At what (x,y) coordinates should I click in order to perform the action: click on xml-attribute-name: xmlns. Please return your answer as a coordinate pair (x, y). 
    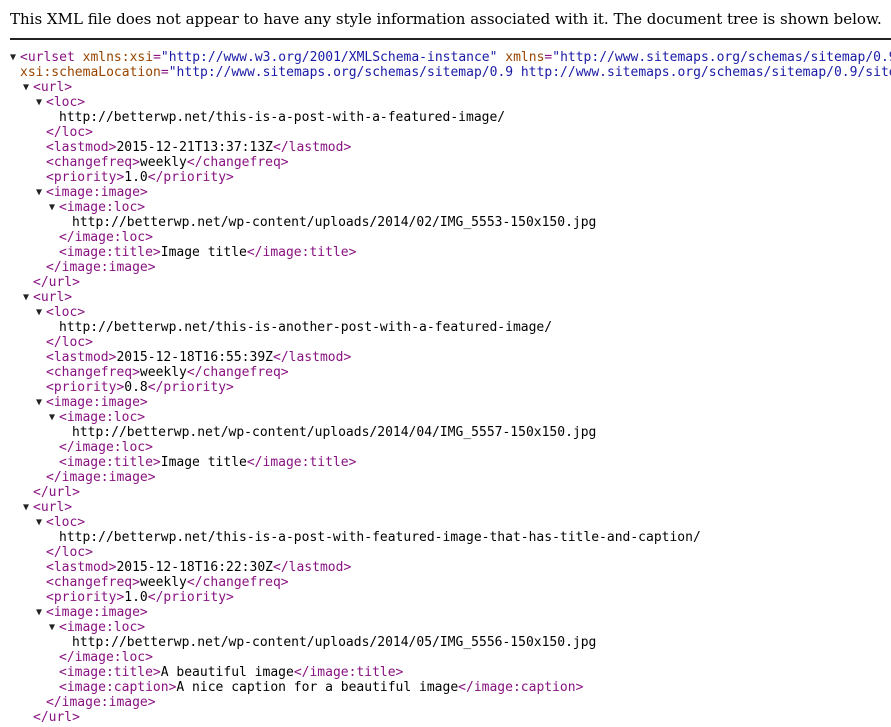
    Looking at the image, I should click on (525, 57).